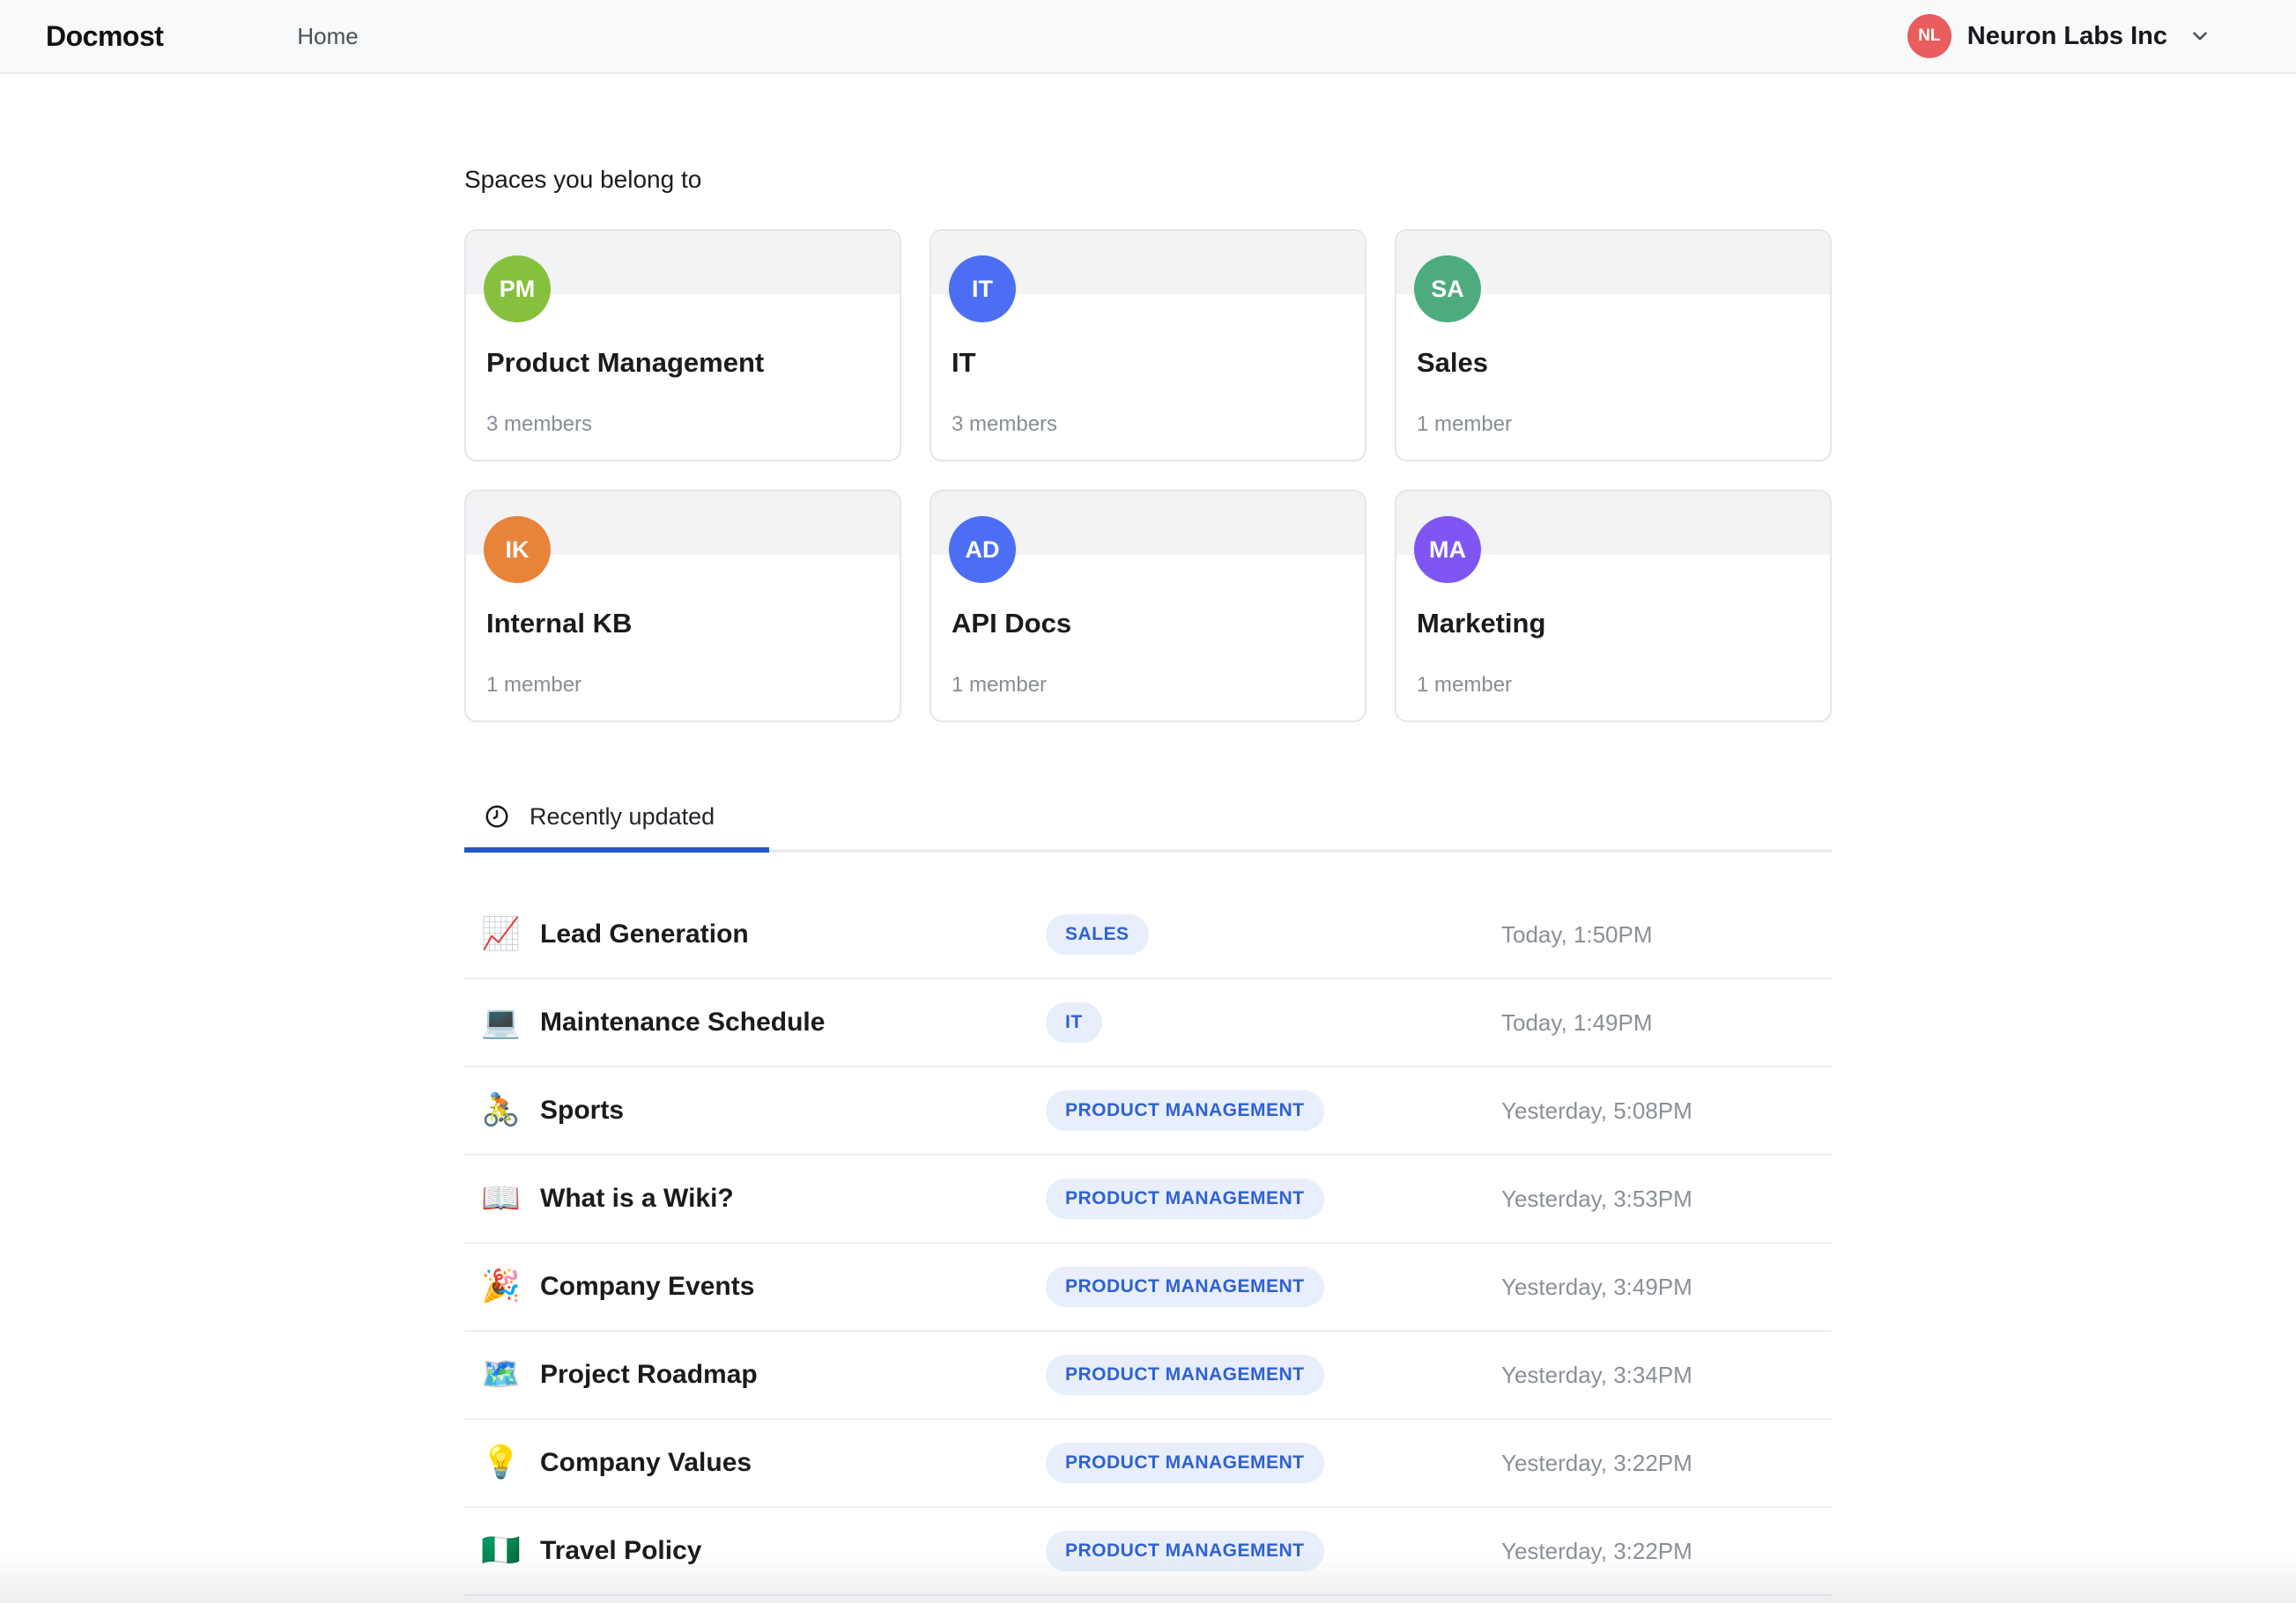 This screenshot has width=2296, height=1603. I want to click on app-logo: Docmost, so click(105, 36).